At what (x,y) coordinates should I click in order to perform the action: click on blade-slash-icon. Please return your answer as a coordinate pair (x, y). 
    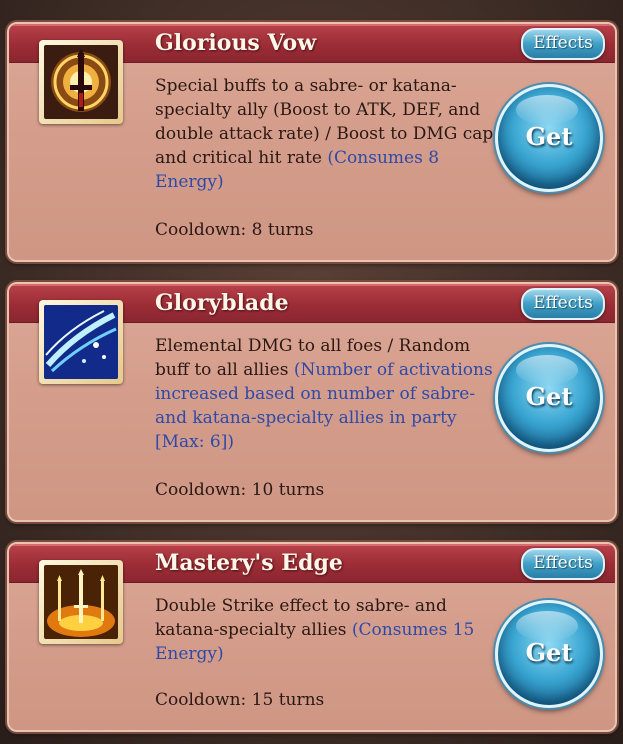
    Looking at the image, I should click on (81, 342).